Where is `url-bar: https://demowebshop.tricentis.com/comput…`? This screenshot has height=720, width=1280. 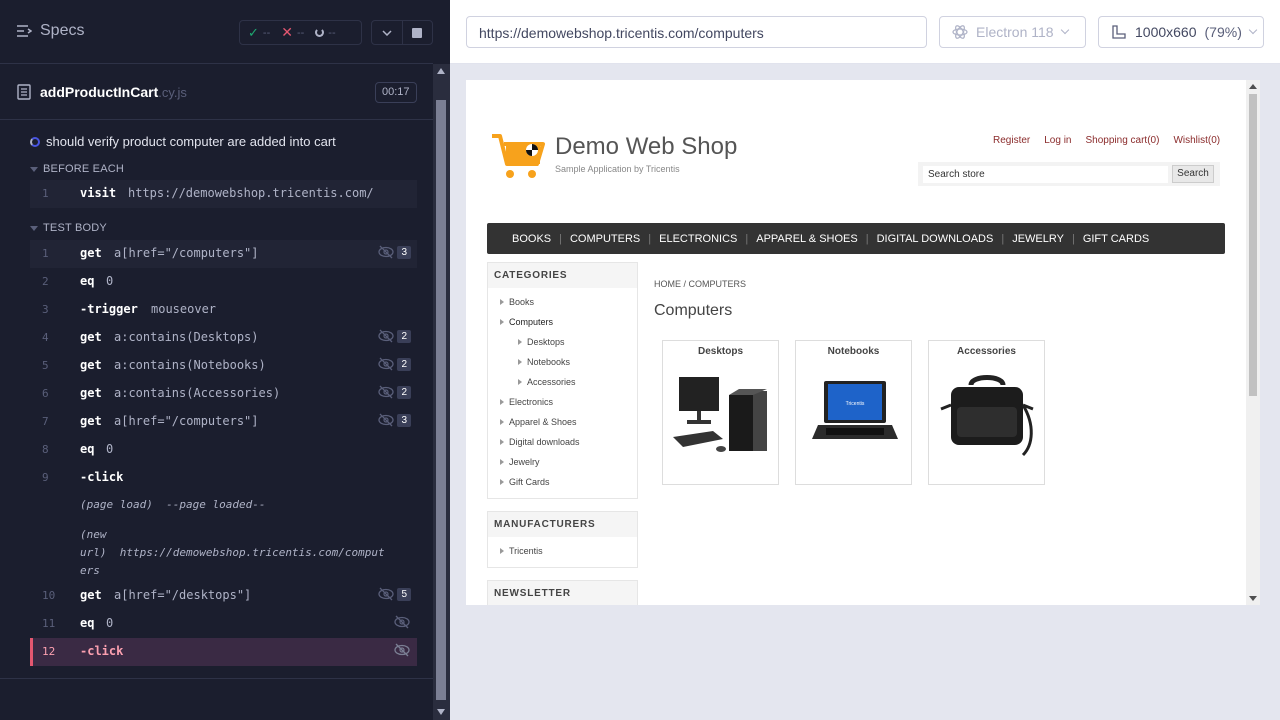
url-bar: https://demowebshop.tricentis.com/comput… is located at coordinates (696, 32).